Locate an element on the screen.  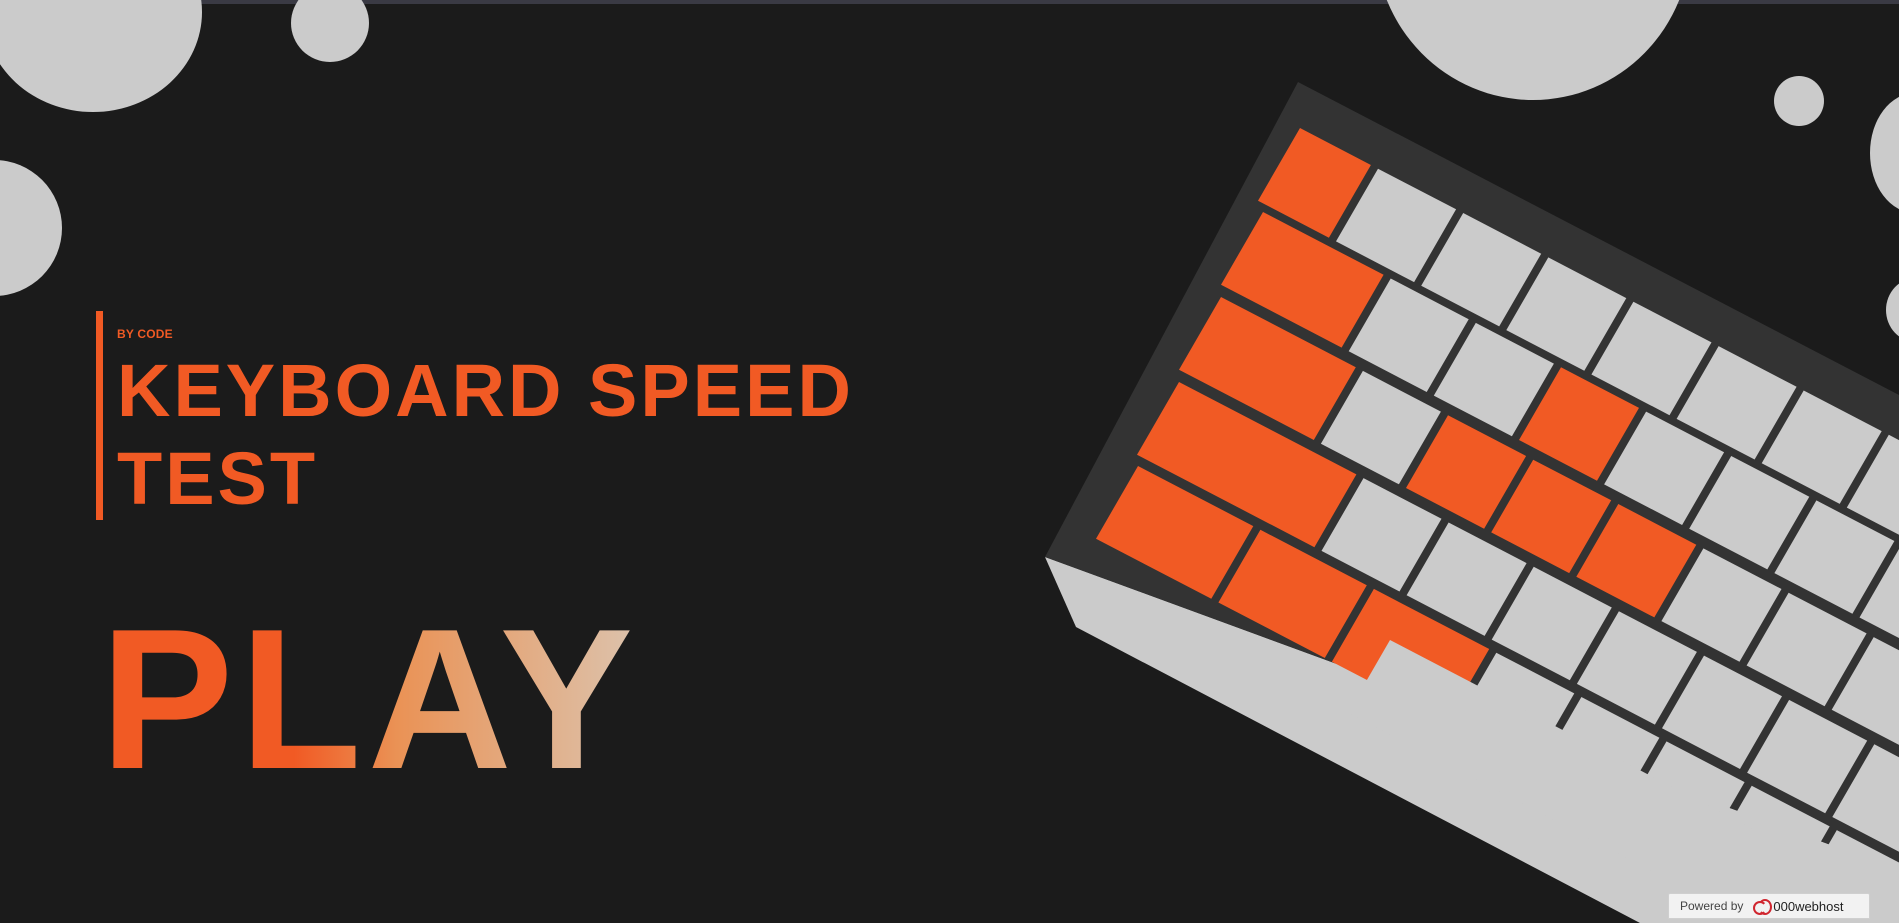
title-block: BY CODE KEYBOARD SPEED TEST is located at coordinates (506, 415).